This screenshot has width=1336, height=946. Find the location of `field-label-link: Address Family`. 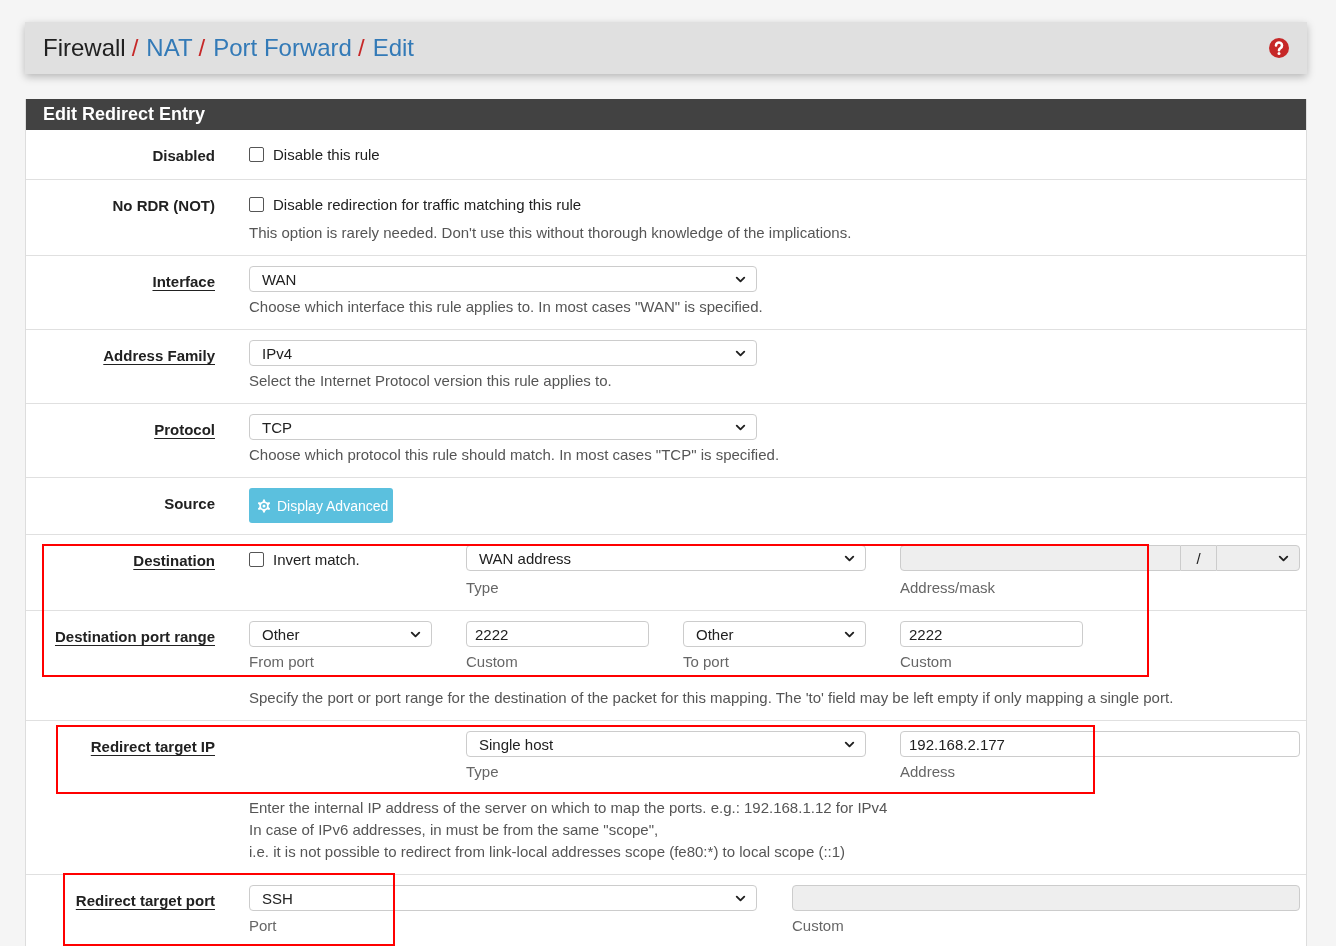

field-label-link: Address Family is located at coordinates (159, 355).